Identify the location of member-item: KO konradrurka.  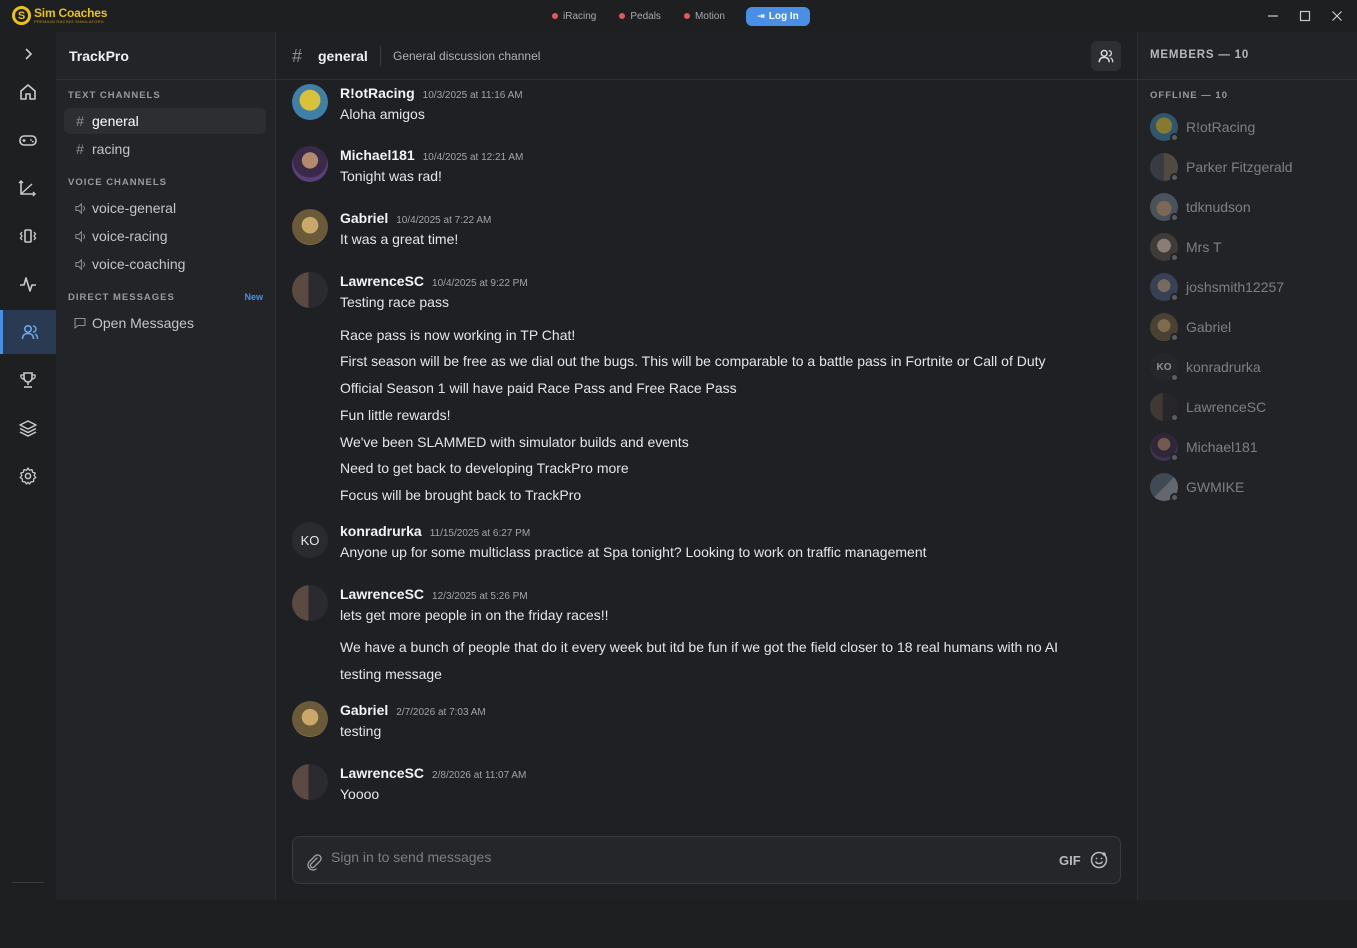
(1250, 367).